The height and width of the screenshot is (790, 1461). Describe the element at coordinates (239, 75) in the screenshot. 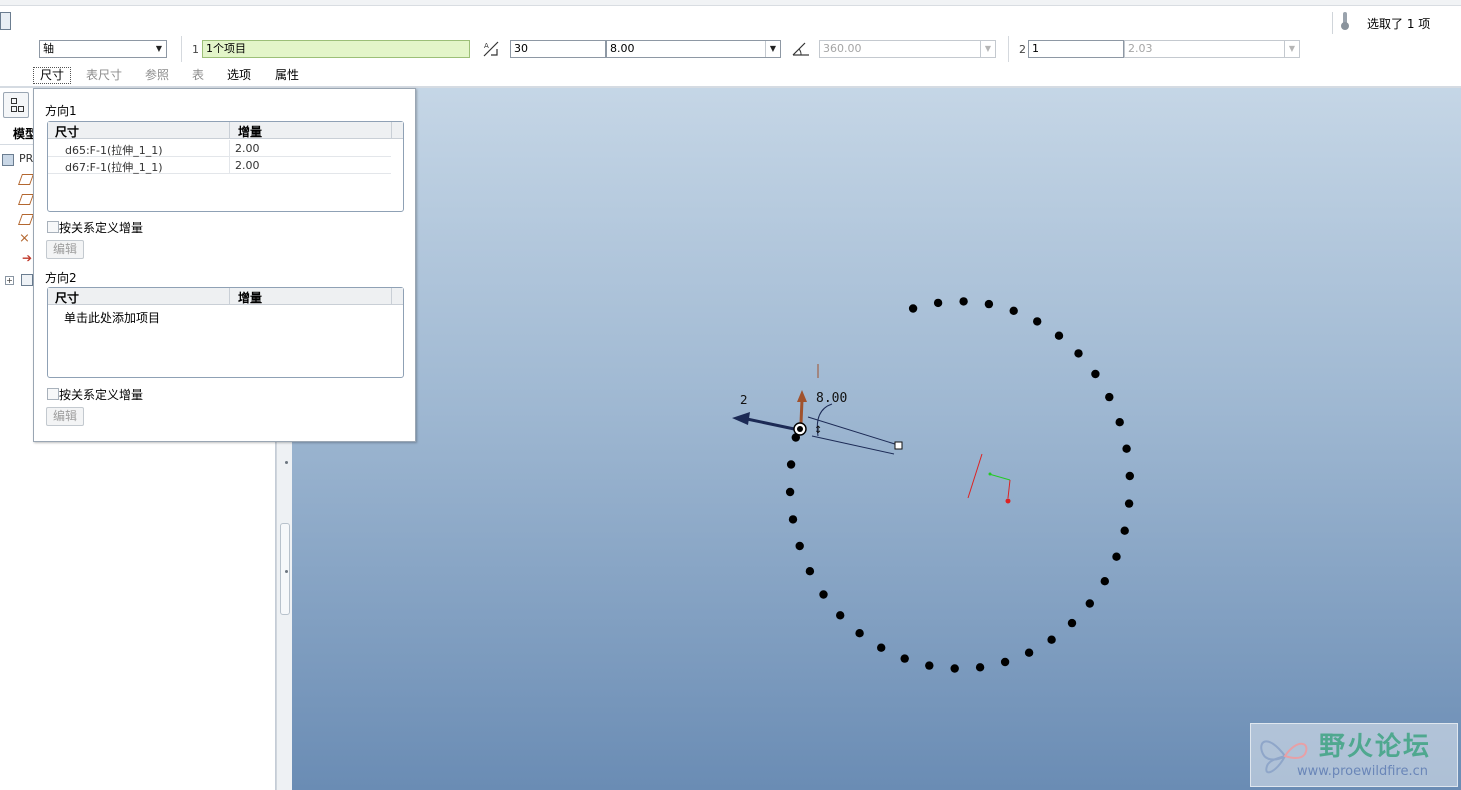

I see `tab-options: 选项` at that location.